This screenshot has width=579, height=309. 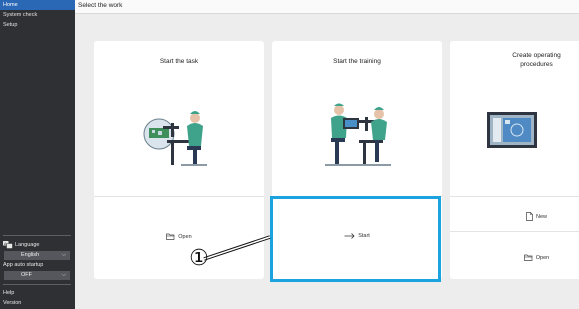 I want to click on callout-line, so click(x=237, y=248).